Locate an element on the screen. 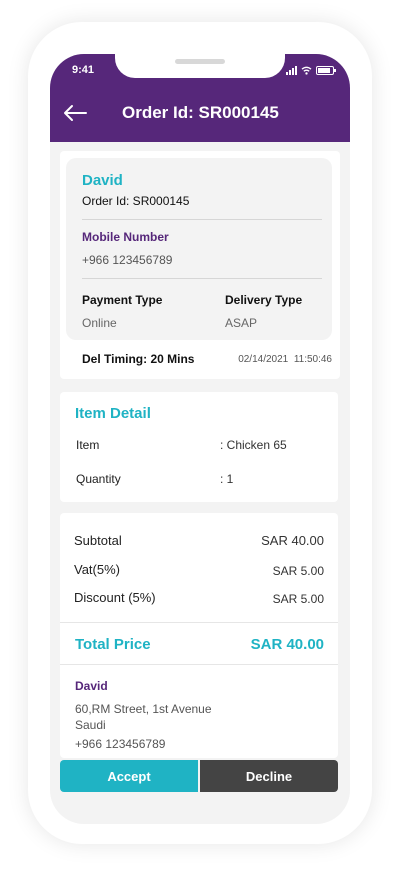 This screenshot has height=892, width=414. item-detail-title: Item Detail is located at coordinates (113, 413).